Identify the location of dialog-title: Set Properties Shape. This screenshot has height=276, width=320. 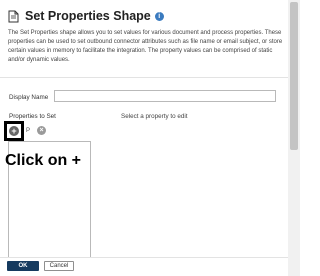
(88, 16).